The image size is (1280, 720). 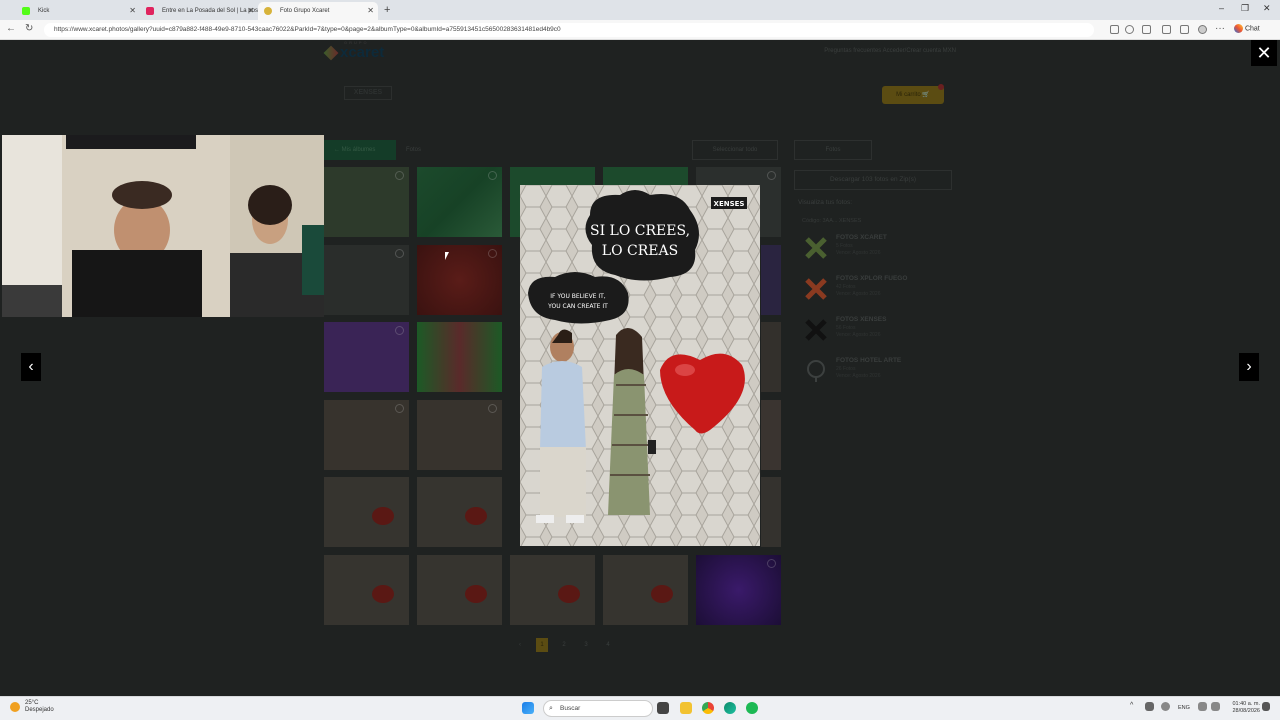 I want to click on page-4: 4, so click(x=608, y=645).